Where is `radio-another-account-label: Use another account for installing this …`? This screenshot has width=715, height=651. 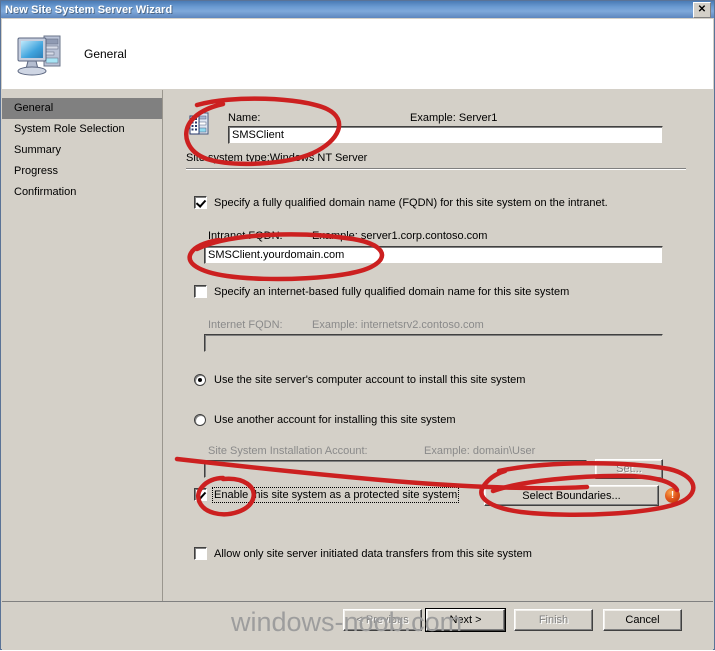 radio-another-account-label: Use another account for installing this … is located at coordinates (335, 420).